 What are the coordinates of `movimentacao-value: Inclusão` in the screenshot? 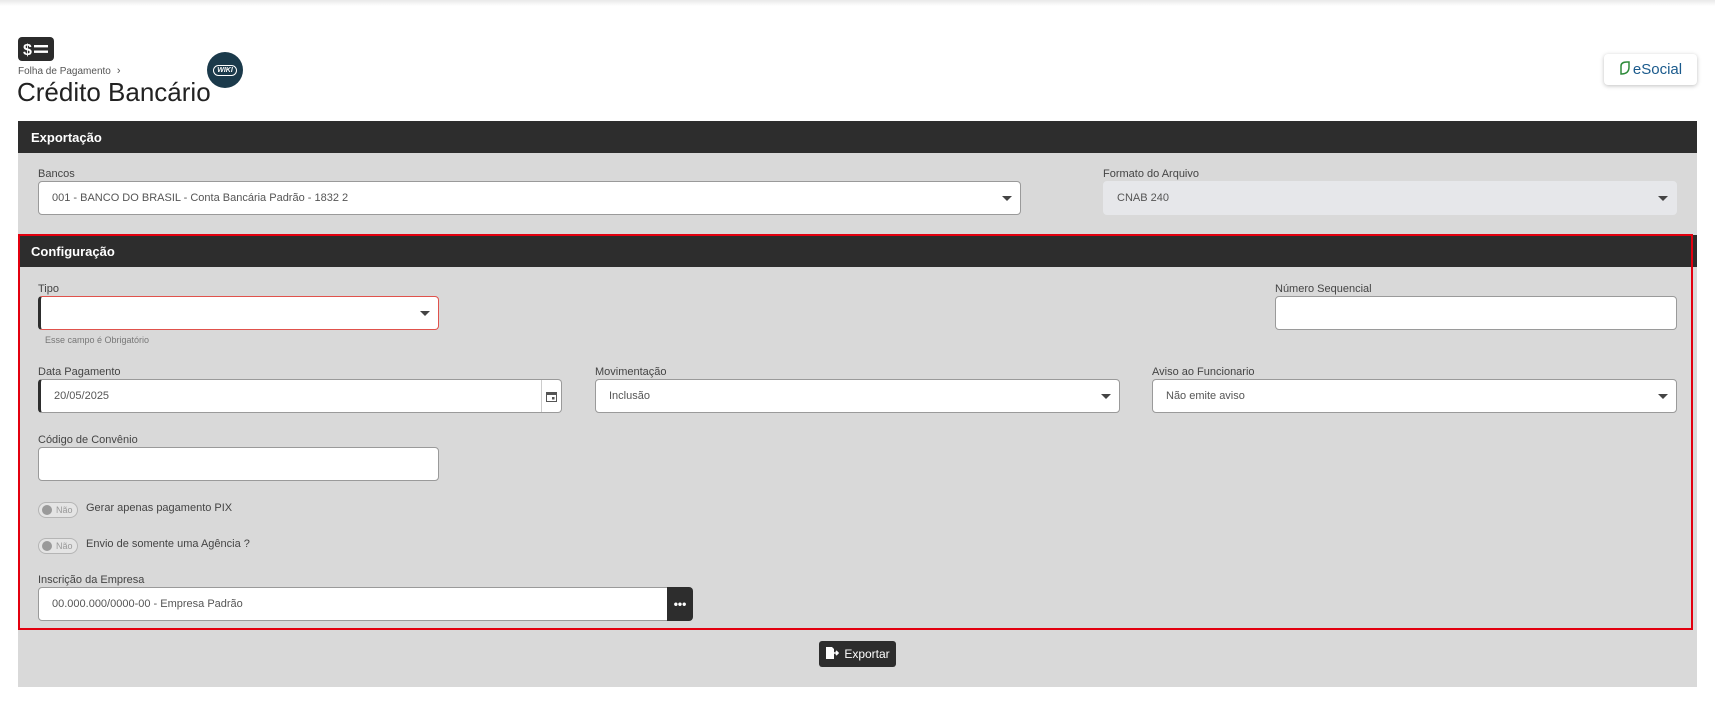 It's located at (629, 396).